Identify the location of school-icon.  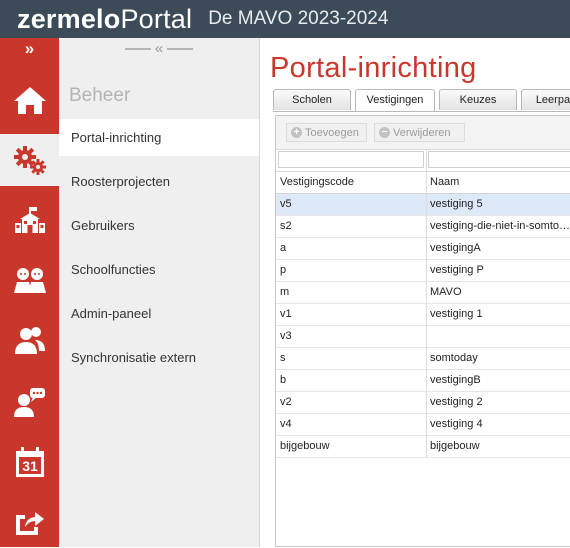
(29, 220).